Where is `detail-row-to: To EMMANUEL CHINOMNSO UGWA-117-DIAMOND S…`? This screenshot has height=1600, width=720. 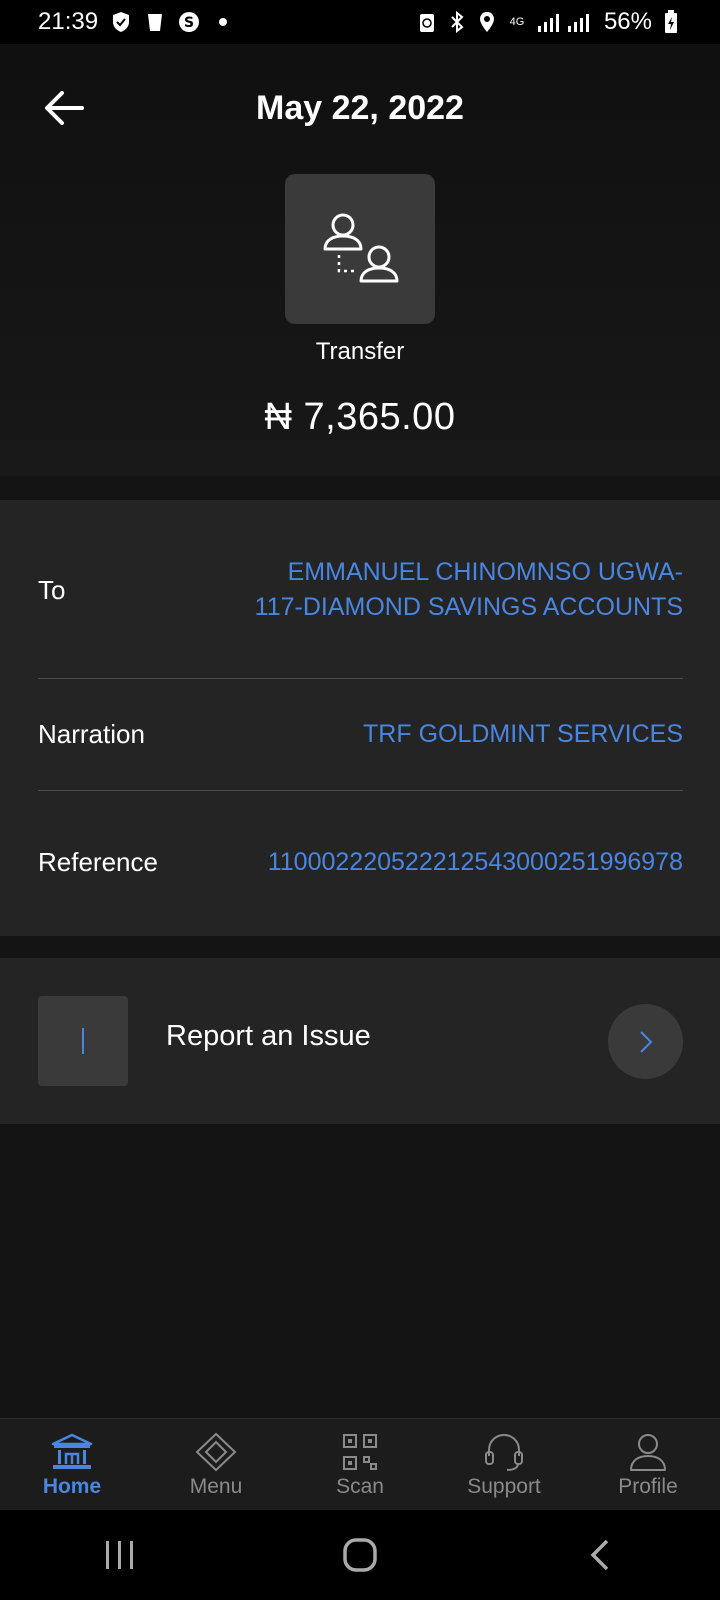
detail-row-to: To EMMANUEL CHINOMNSO UGWA-117-DIAMOND S… is located at coordinates (360, 590).